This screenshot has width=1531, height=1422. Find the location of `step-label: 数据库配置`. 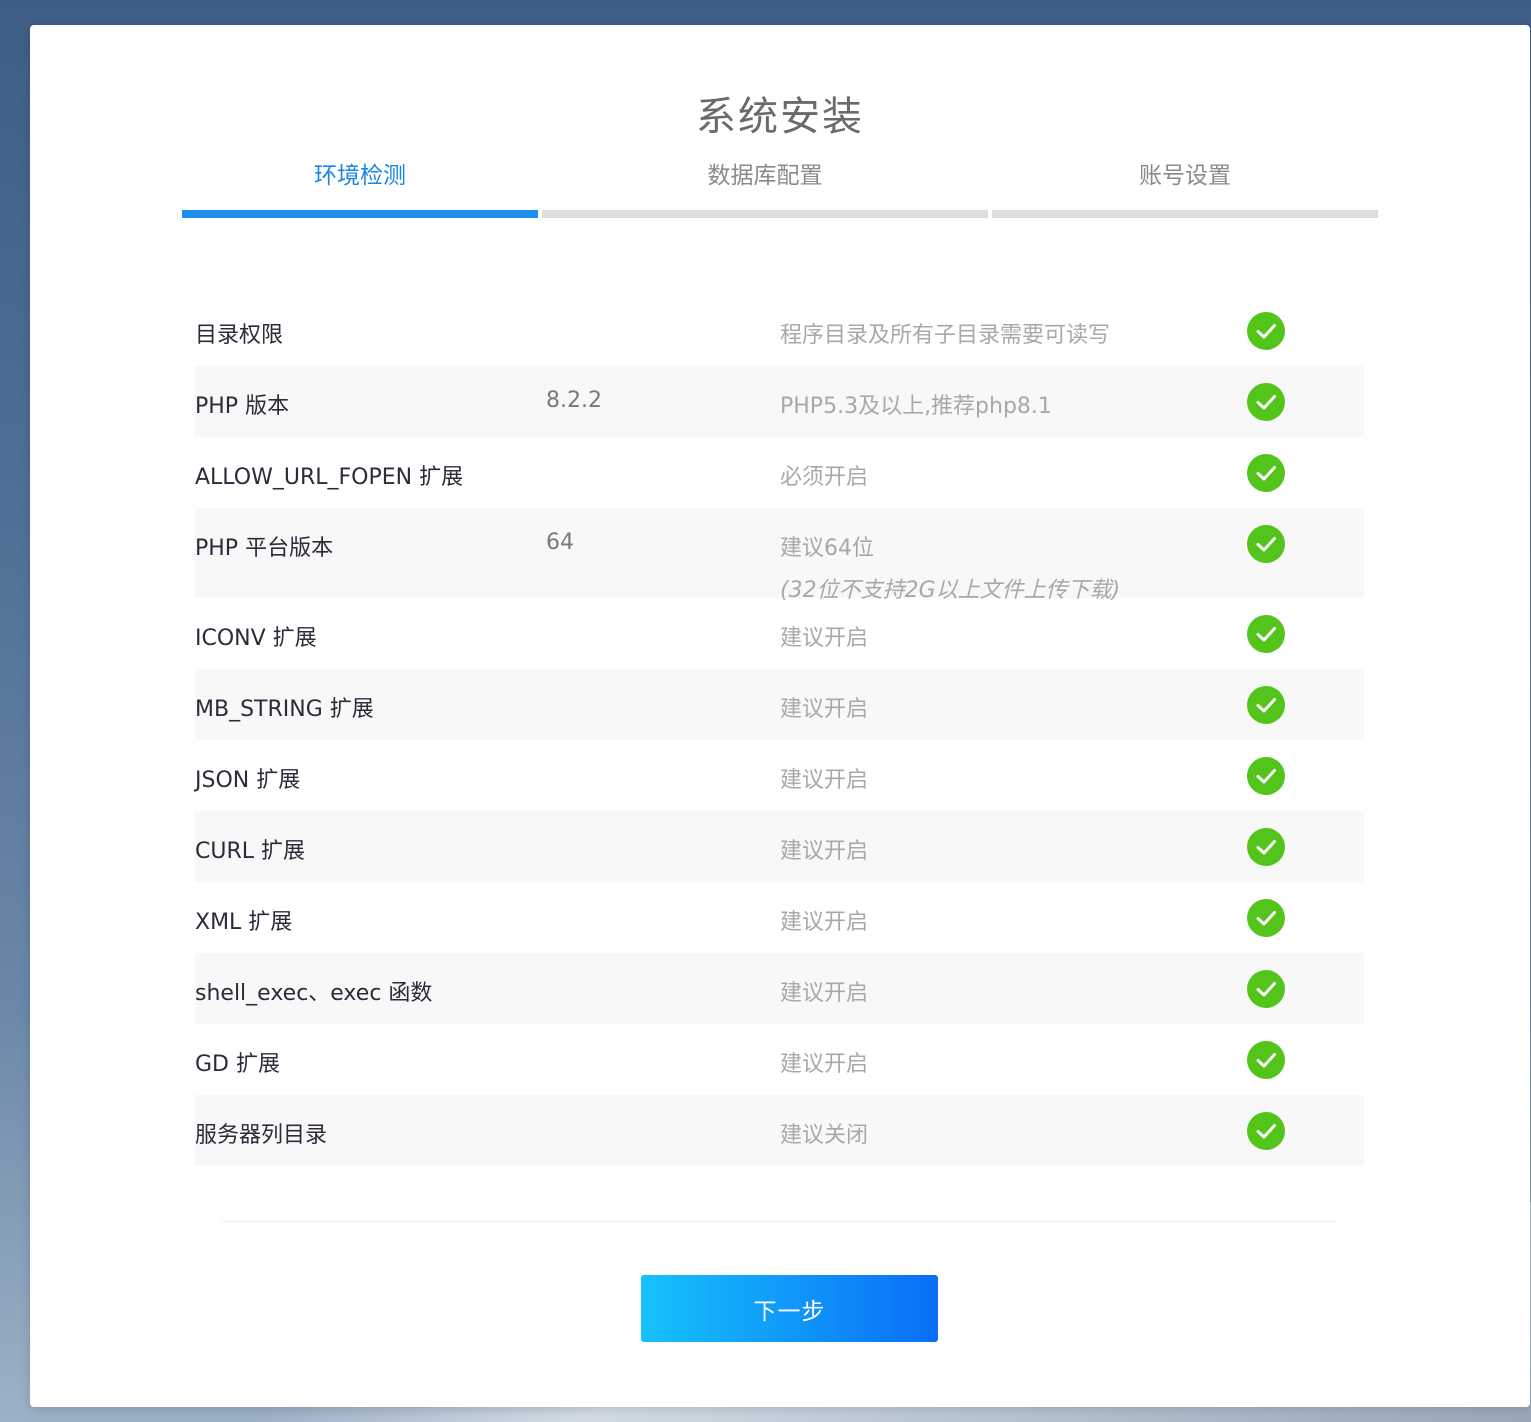

step-label: 数据库配置 is located at coordinates (765, 176).